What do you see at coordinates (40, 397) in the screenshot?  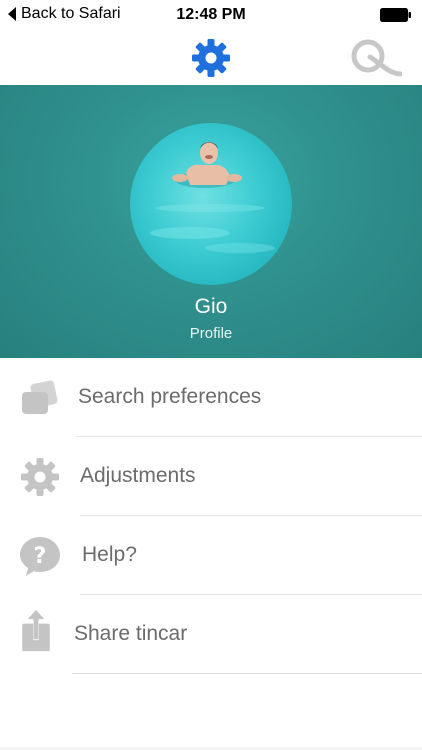 I see `cards-icon` at bounding box center [40, 397].